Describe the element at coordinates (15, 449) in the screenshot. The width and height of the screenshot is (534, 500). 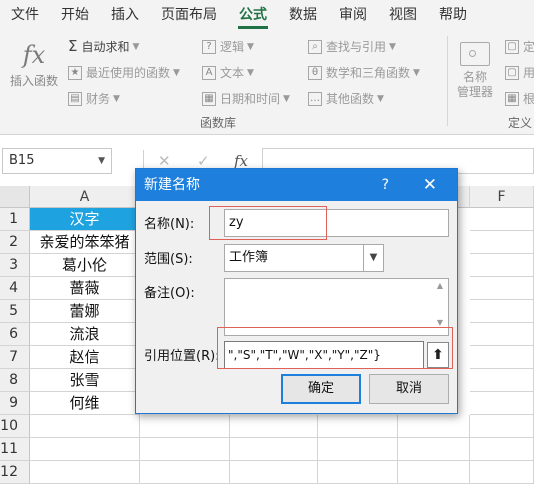
I see `row-header: 11` at that location.